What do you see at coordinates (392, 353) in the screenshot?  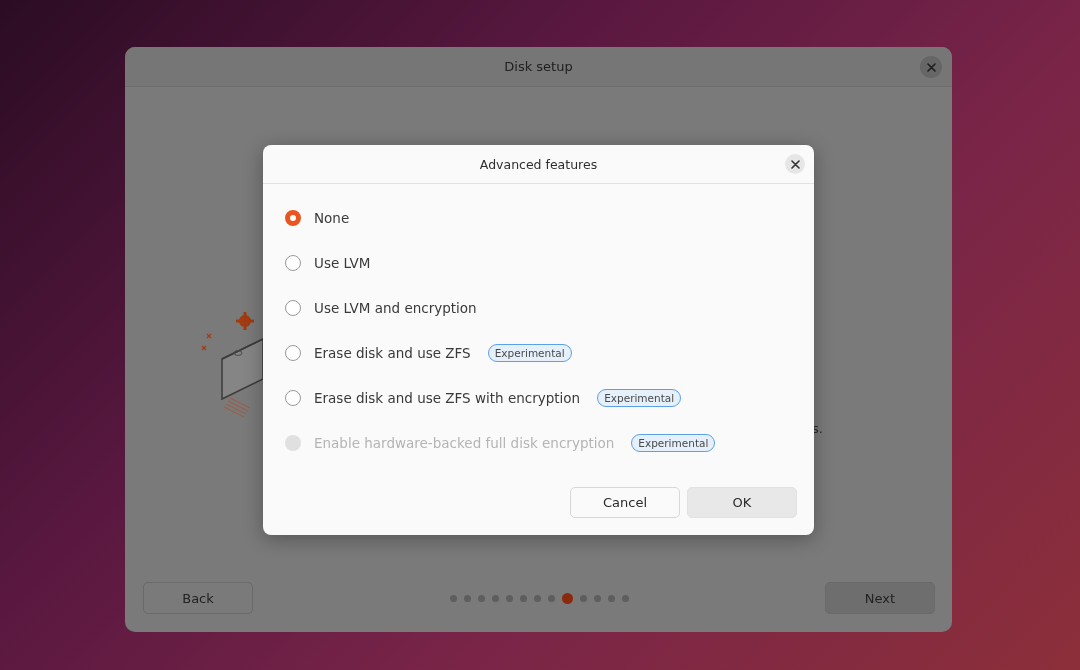 I see `option-label: Erase disk and use ZFS` at bounding box center [392, 353].